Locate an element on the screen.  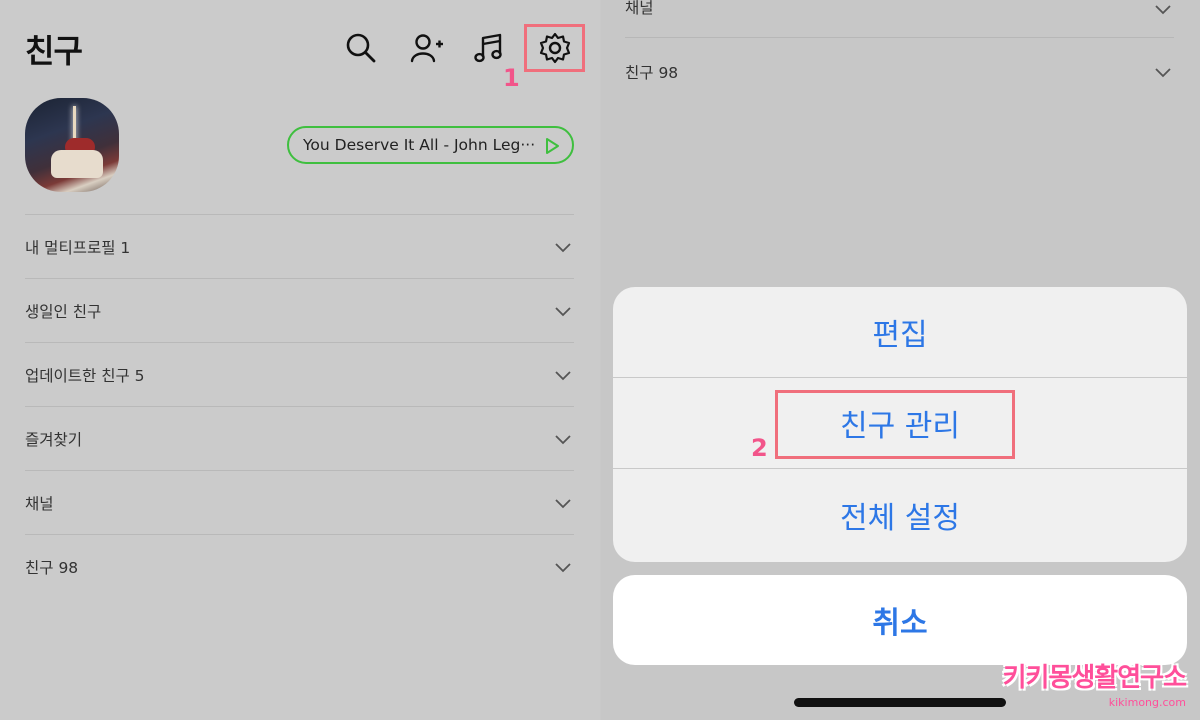
music-title: You Deserve It All - John Leg··· is located at coordinates (419, 145).